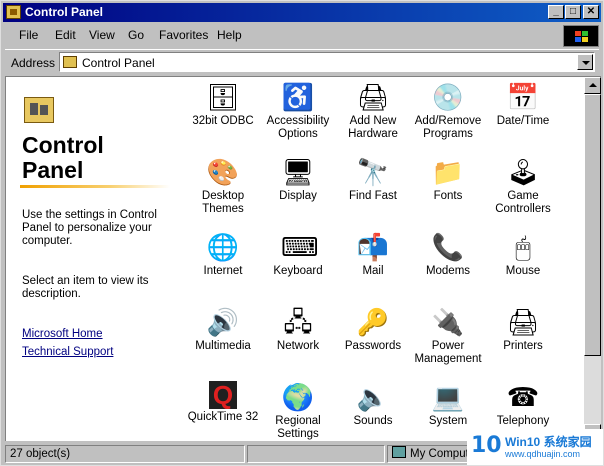 The width and height of the screenshot is (604, 466). What do you see at coordinates (223, 172) in the screenshot?
I see `desktop-themes-icon: 🎨` at bounding box center [223, 172].